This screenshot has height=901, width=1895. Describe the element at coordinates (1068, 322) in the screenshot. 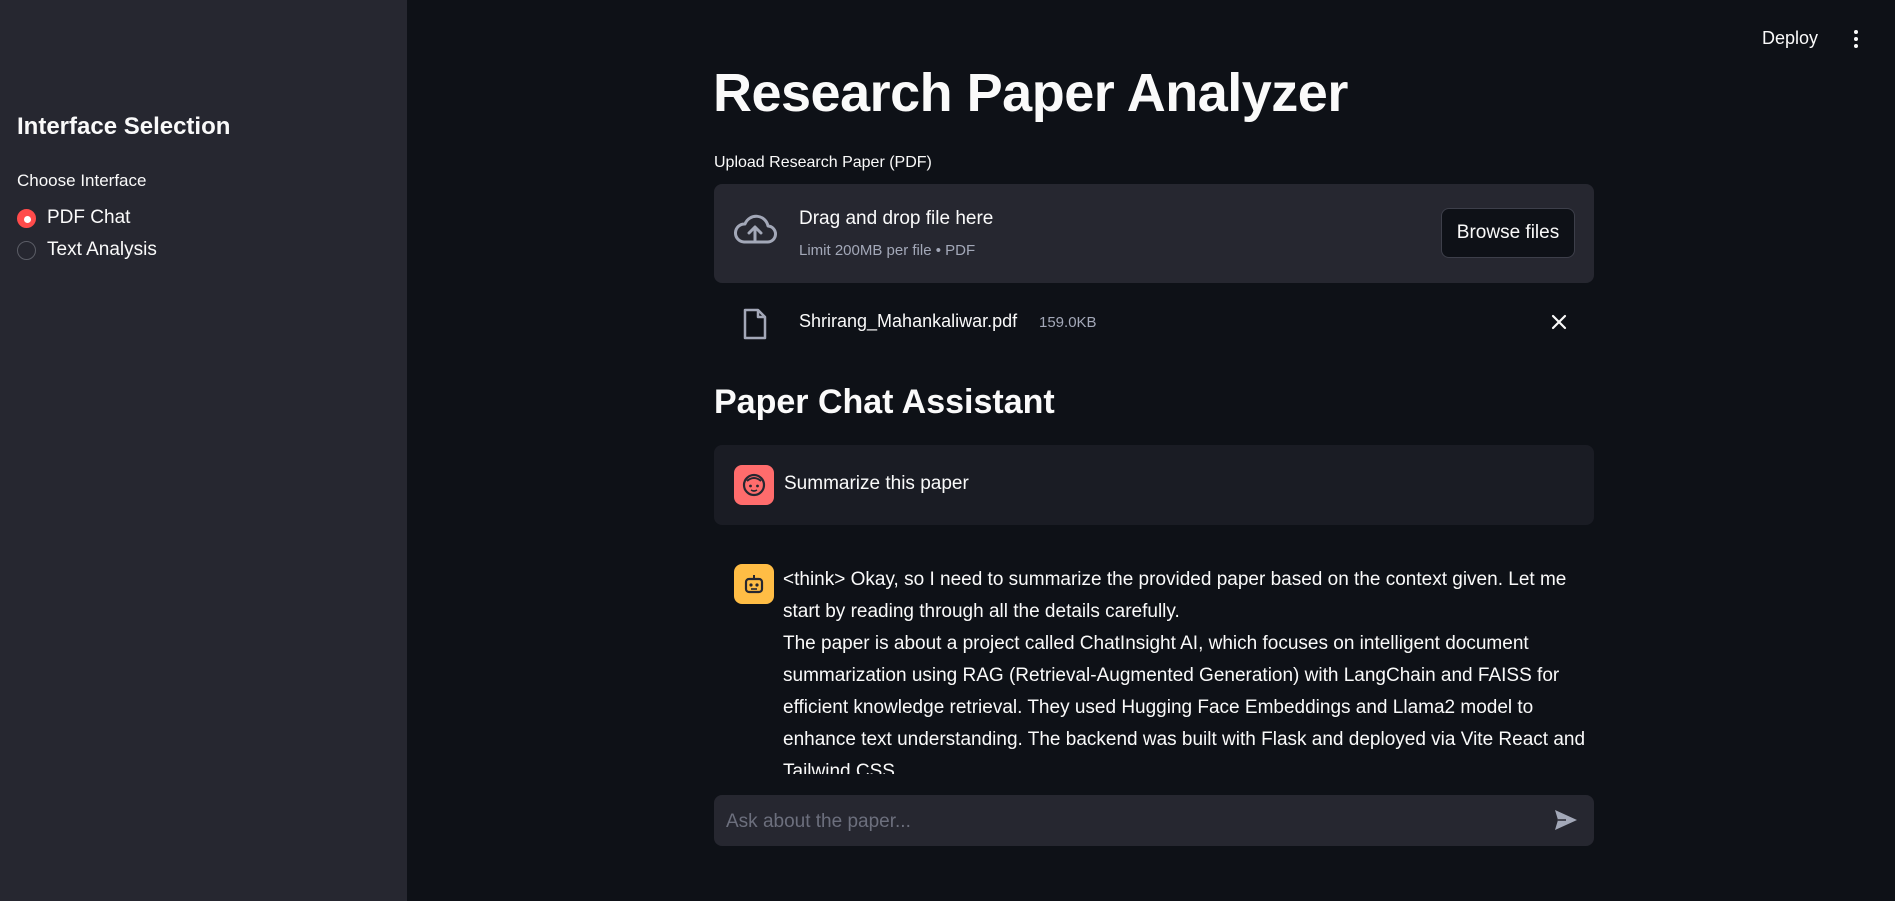

I see `file-size: 159.0KB` at that location.